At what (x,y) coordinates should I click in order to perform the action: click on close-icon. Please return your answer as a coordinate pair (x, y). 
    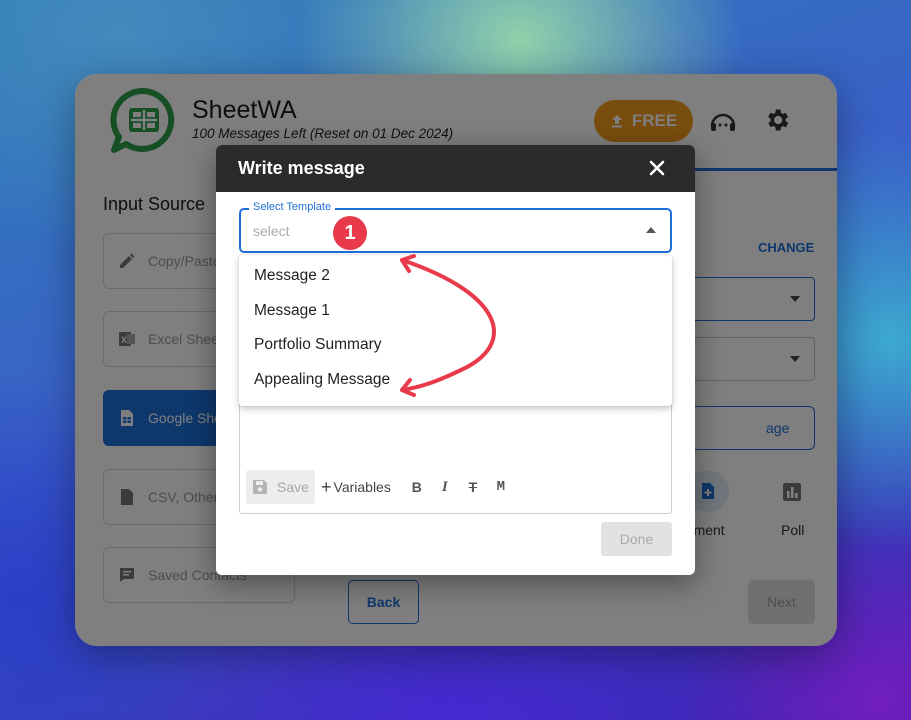
    Looking at the image, I should click on (657, 168).